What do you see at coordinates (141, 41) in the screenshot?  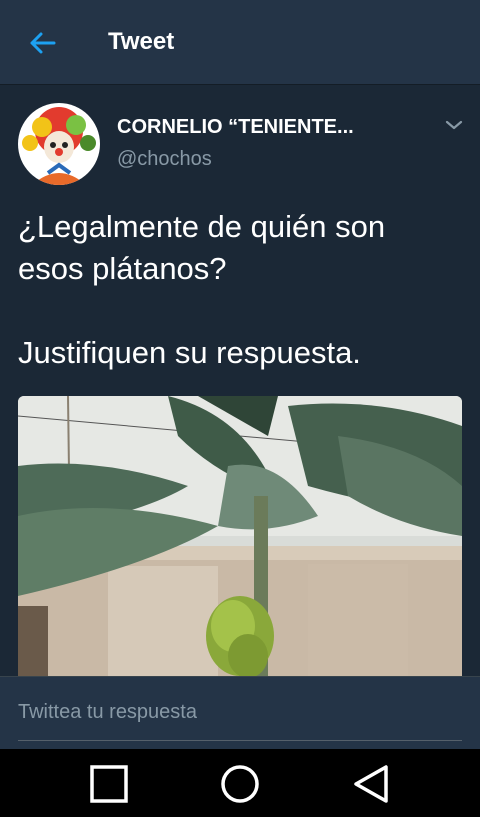 I see `page-title: Tweet` at bounding box center [141, 41].